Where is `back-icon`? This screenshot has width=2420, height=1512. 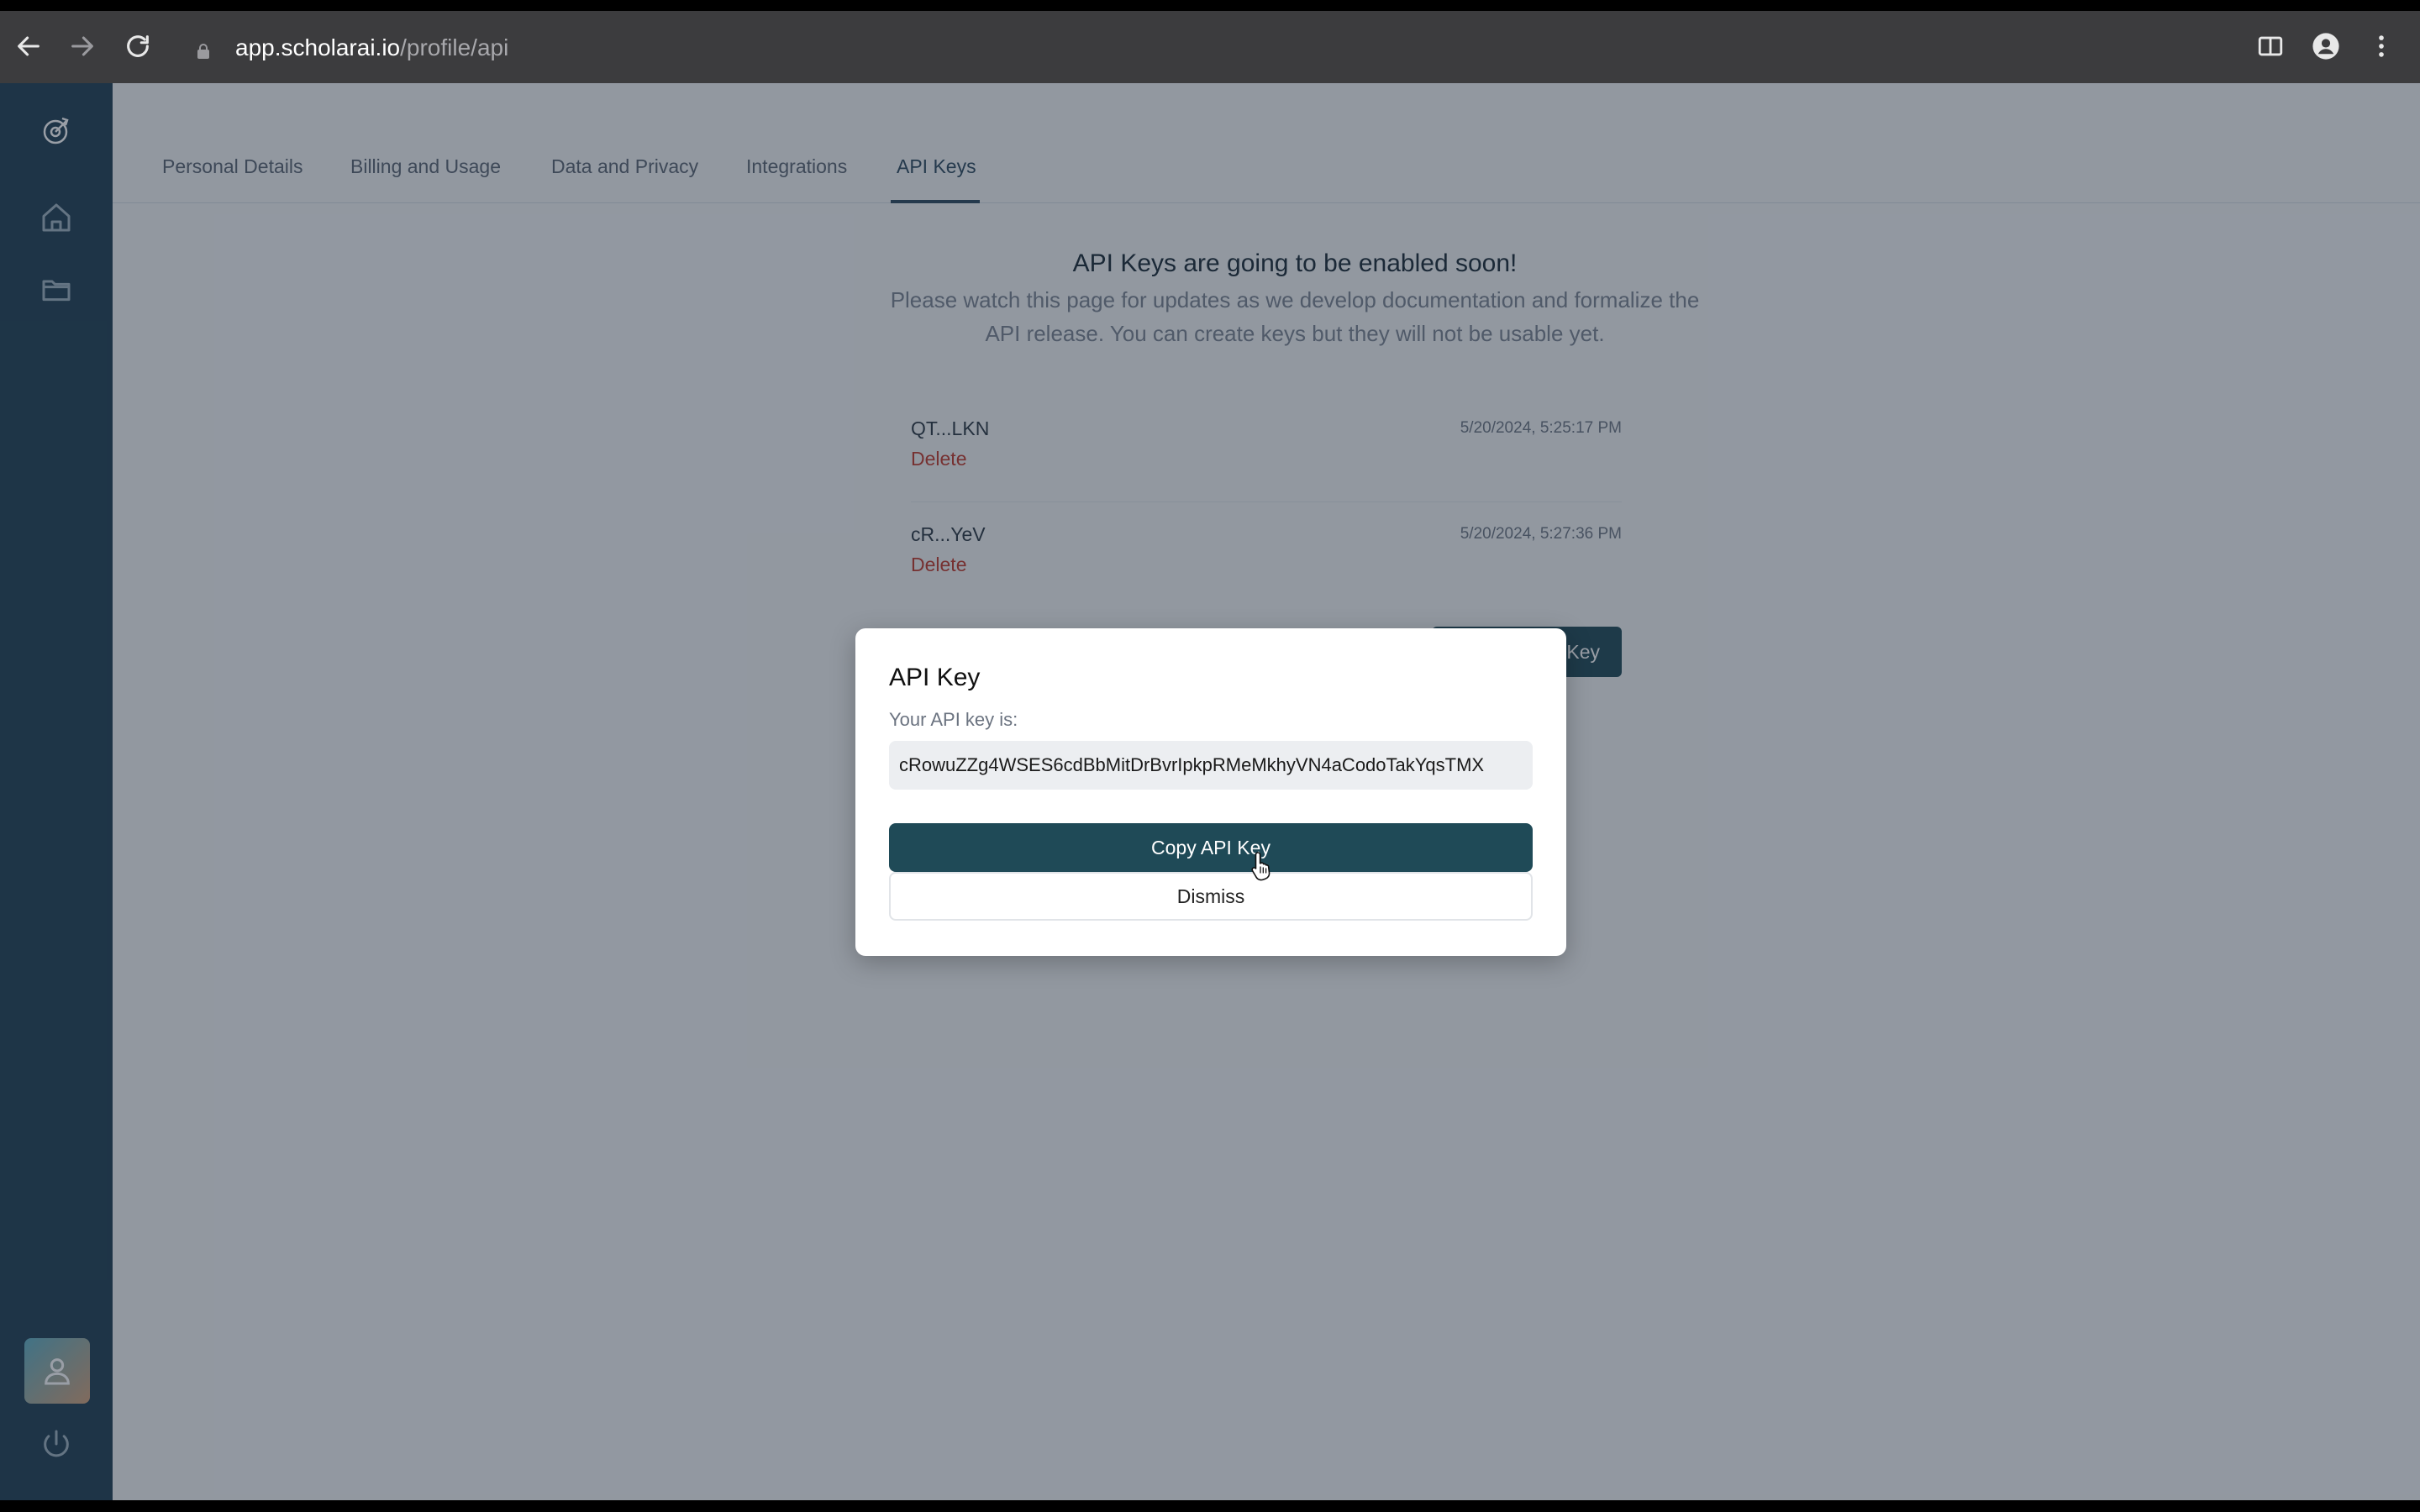 back-icon is located at coordinates (28, 46).